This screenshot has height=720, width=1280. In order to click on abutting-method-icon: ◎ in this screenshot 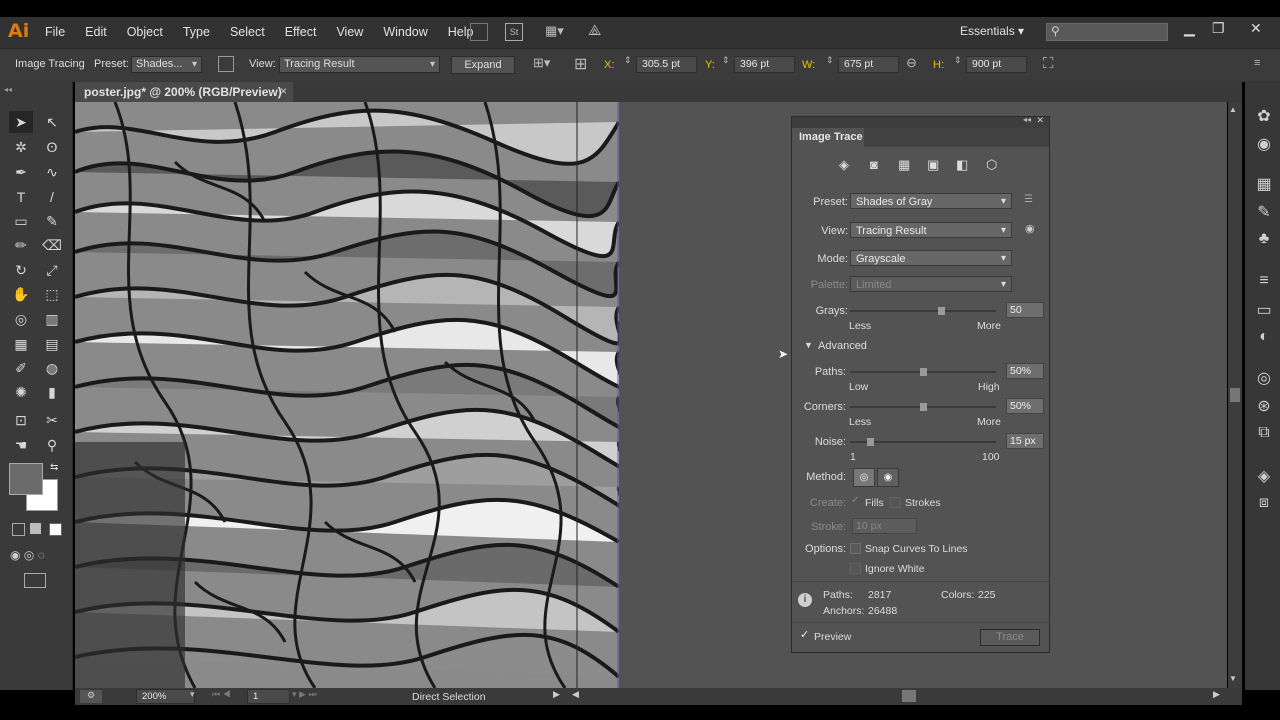, I will do `click(864, 477)`.